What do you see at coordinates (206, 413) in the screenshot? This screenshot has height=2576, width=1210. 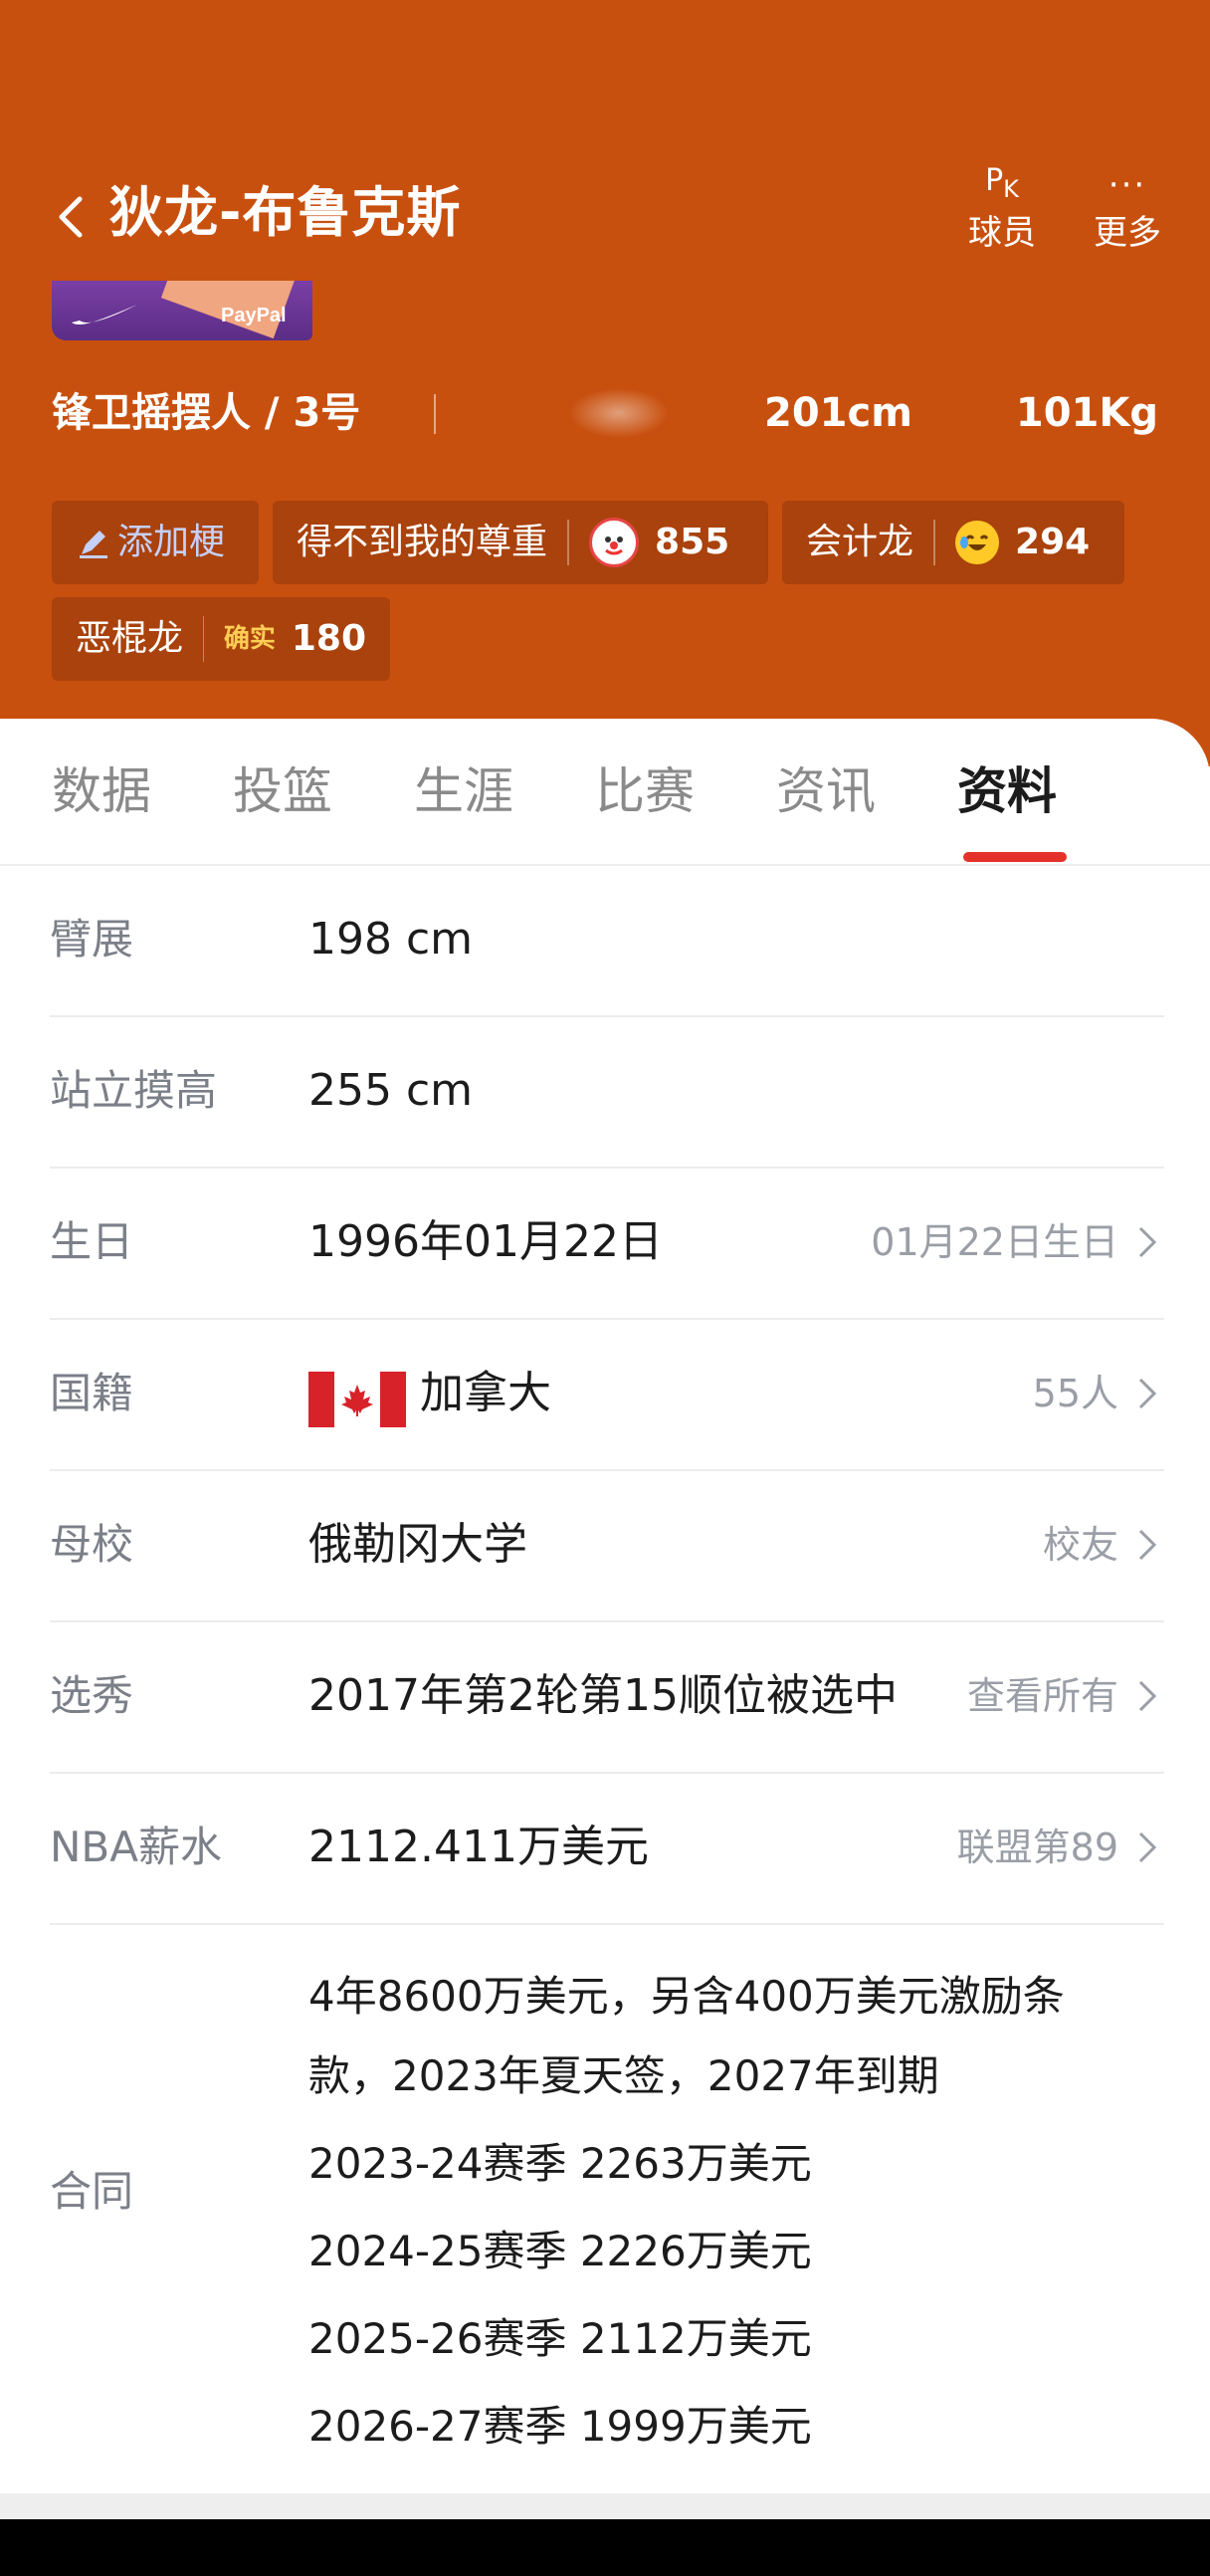 I see `player-position: 锋卫摇摆人 / 3号` at bounding box center [206, 413].